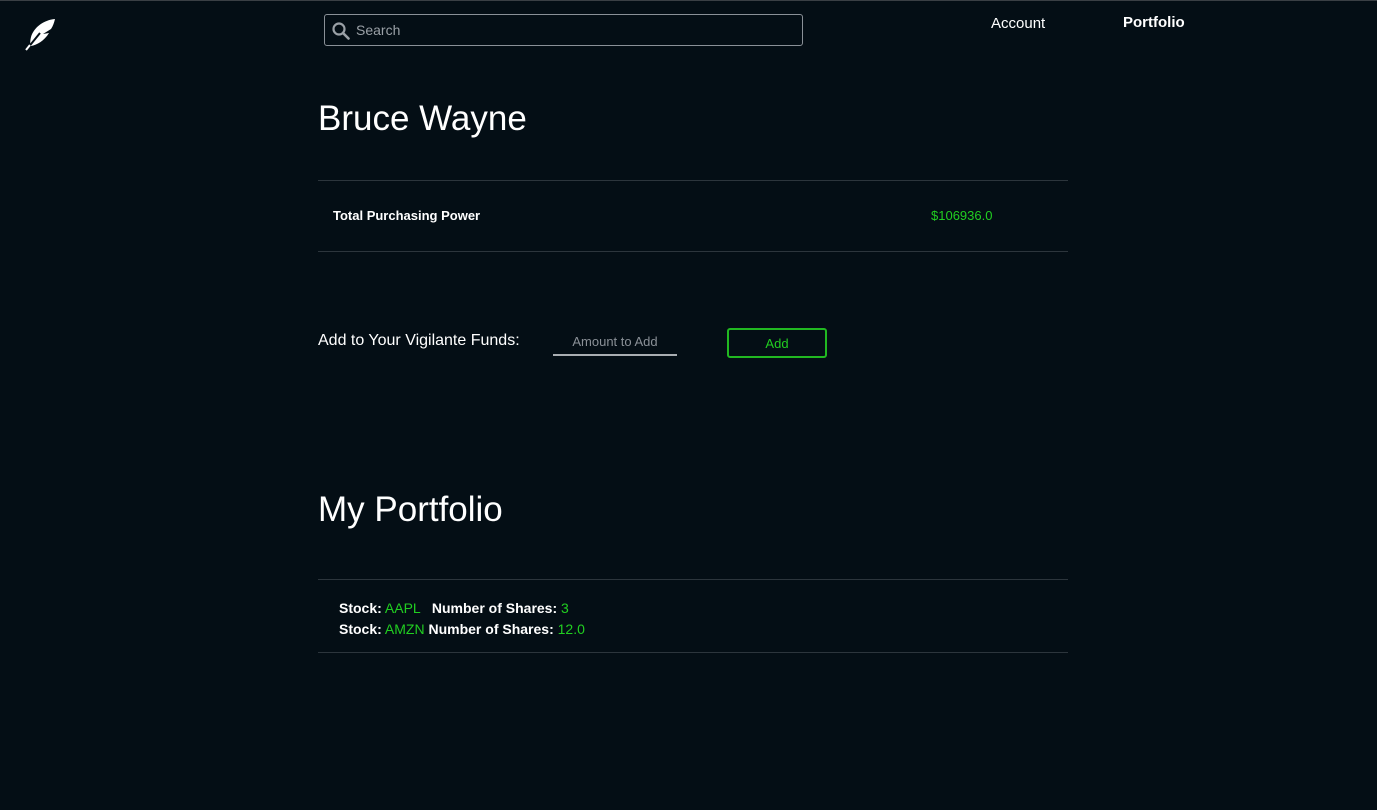  What do you see at coordinates (422, 118) in the screenshot?
I see `page-title: Bruce Wayne` at bounding box center [422, 118].